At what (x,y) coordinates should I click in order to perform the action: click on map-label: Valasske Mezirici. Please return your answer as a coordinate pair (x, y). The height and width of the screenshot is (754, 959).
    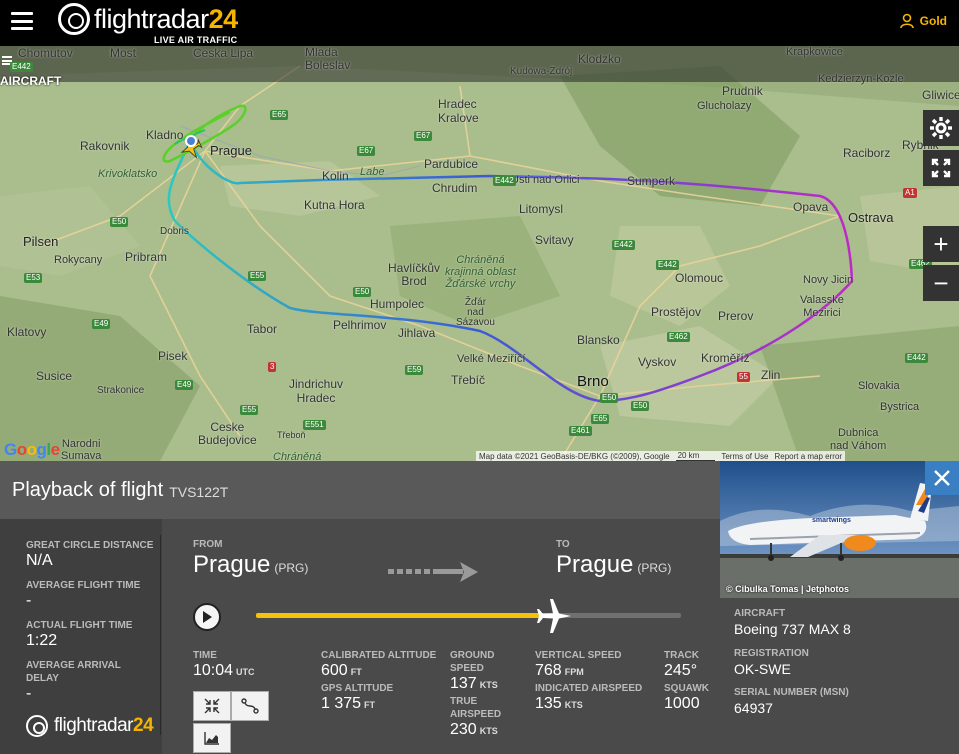
    Looking at the image, I should click on (822, 306).